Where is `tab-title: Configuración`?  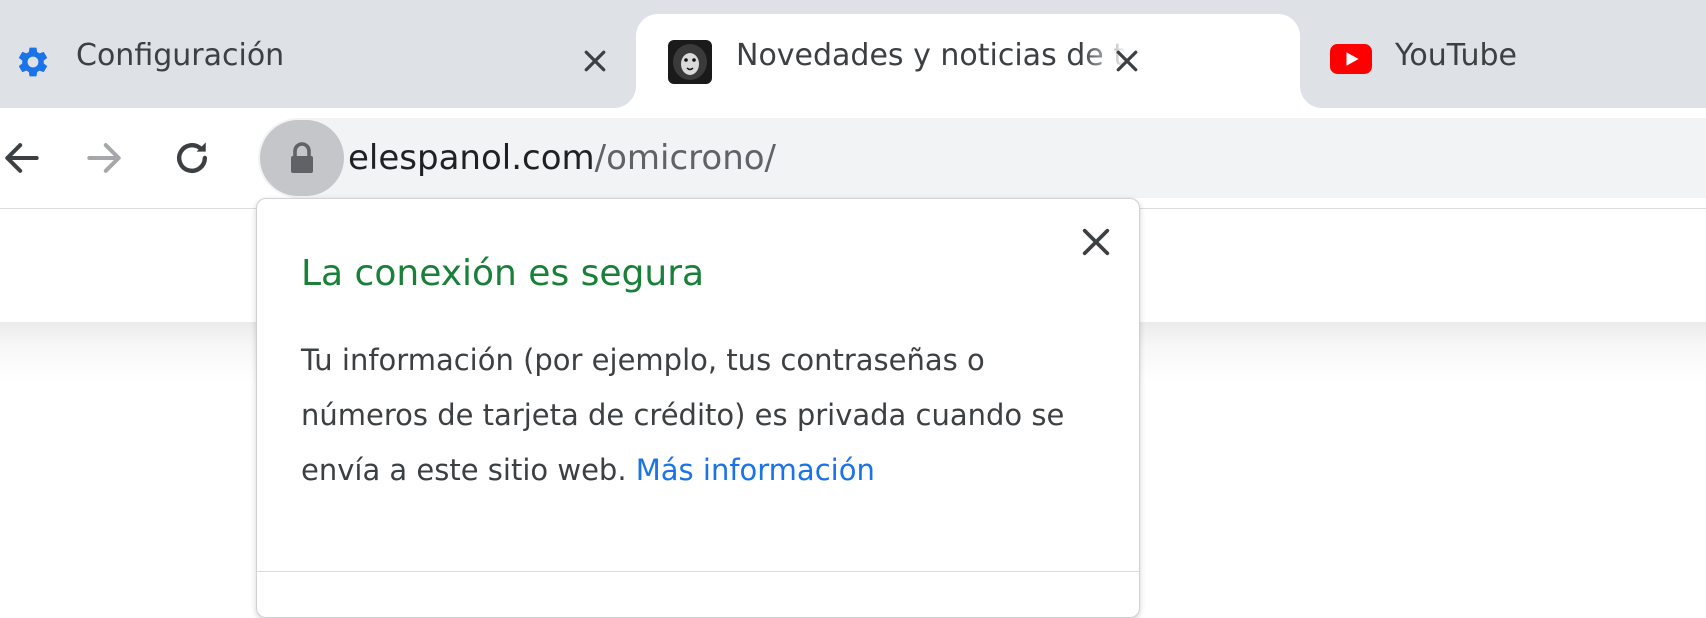
tab-title: Configuración is located at coordinates (180, 55).